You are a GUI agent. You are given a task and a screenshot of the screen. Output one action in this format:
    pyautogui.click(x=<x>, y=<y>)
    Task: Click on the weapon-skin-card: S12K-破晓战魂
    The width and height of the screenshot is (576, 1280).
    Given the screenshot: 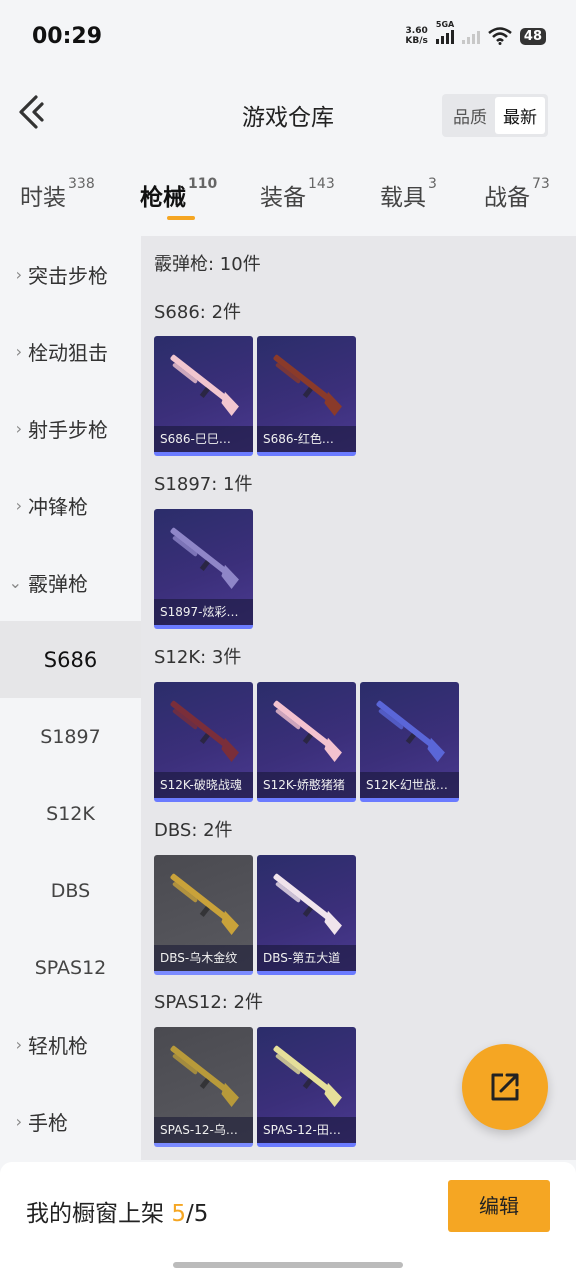 What is the action you would take?
    pyautogui.click(x=203, y=742)
    